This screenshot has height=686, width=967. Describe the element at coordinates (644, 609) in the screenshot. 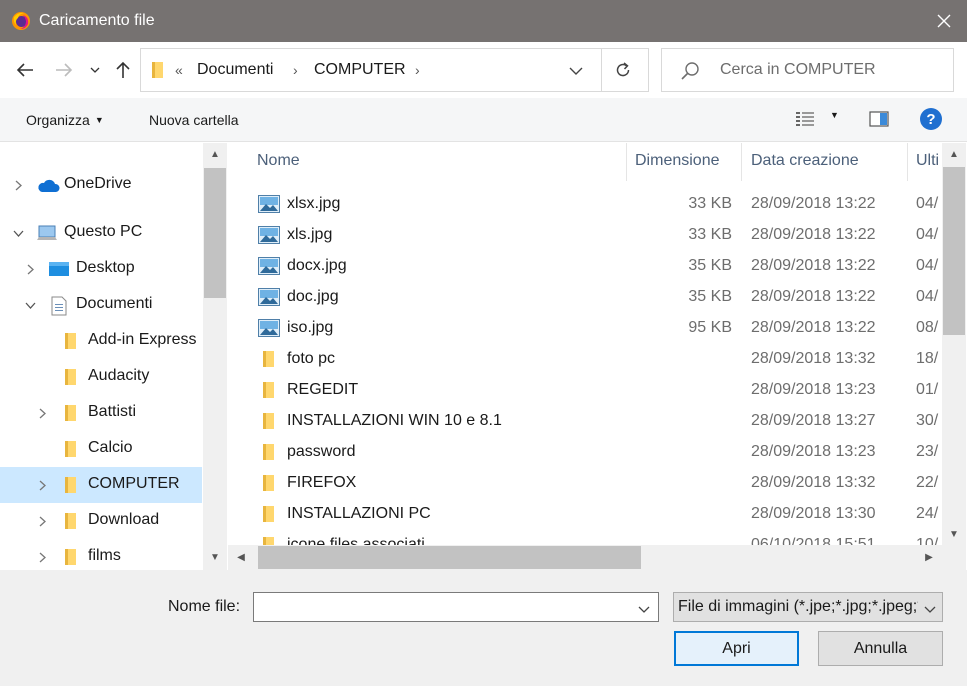

I see `filename-history-dropdown` at that location.